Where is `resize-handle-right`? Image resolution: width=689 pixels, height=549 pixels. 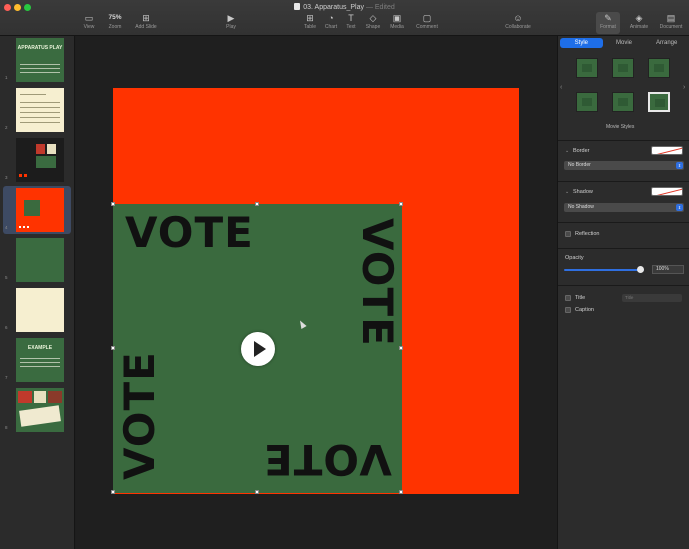 resize-handle-right is located at coordinates (401, 348).